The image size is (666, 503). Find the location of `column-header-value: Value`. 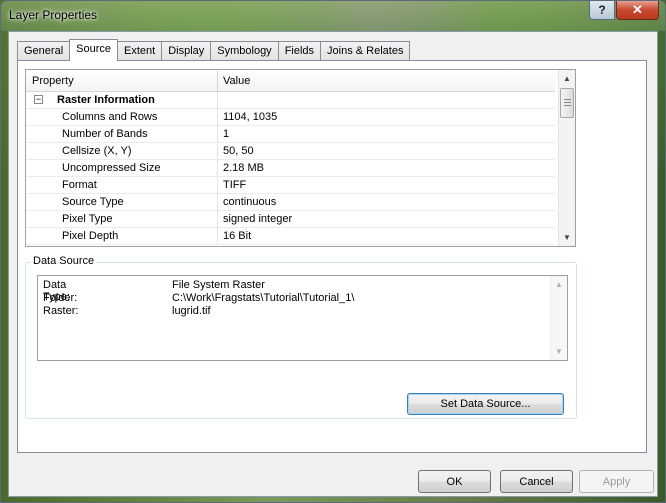

column-header-value: Value is located at coordinates (236, 81).